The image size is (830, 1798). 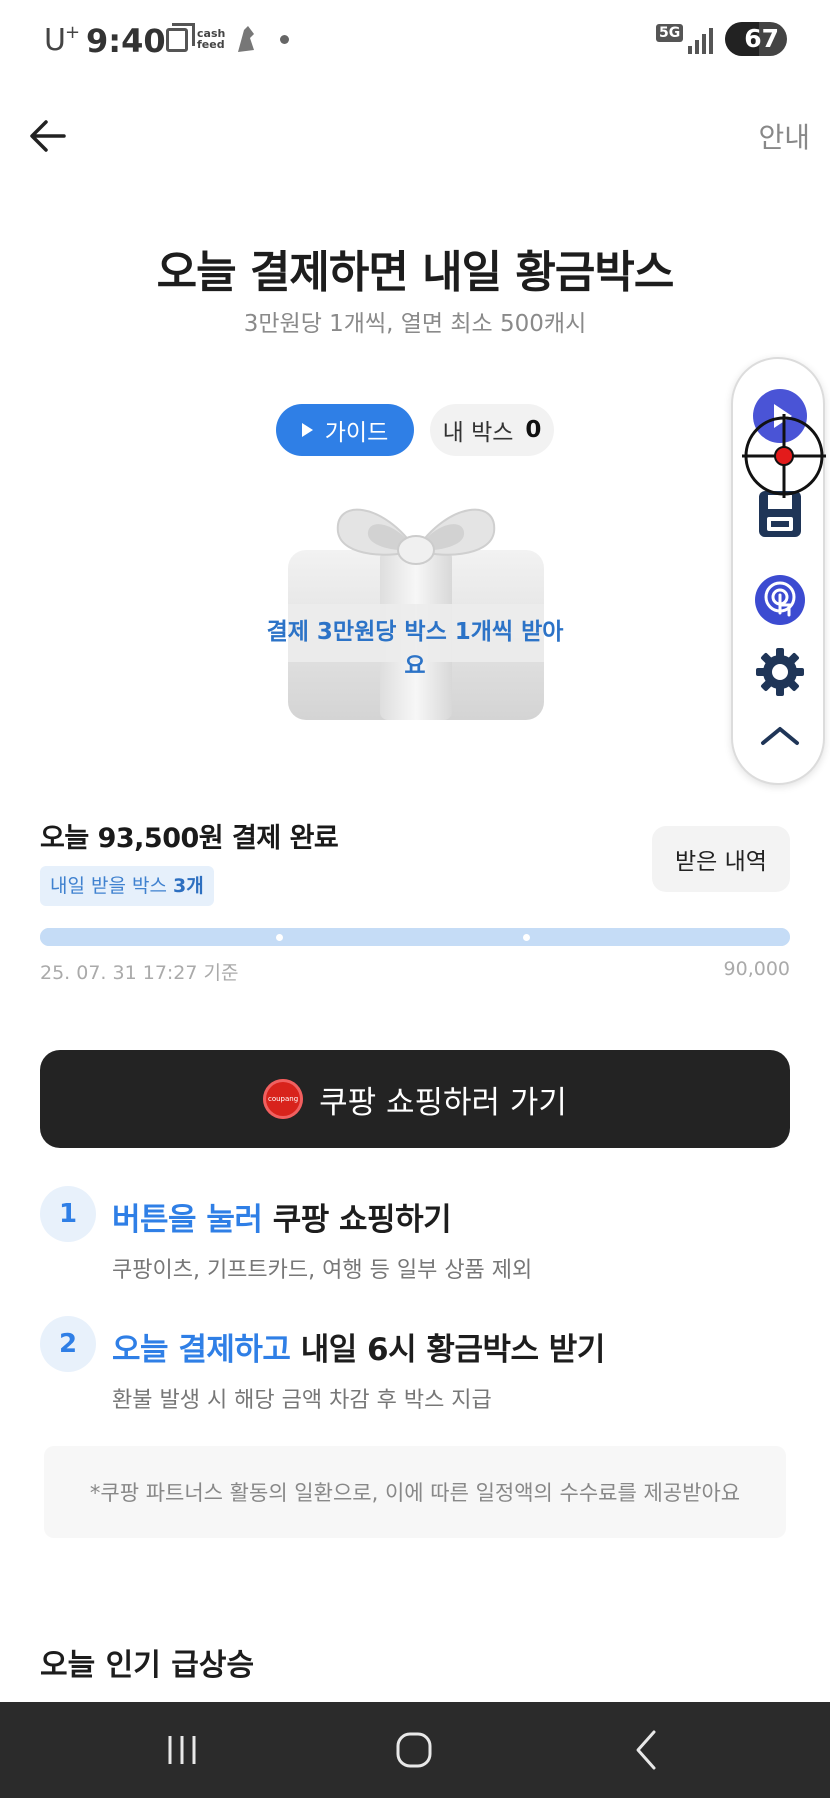 What do you see at coordinates (126, 41) in the screenshot?
I see `status-time: 9:40` at bounding box center [126, 41].